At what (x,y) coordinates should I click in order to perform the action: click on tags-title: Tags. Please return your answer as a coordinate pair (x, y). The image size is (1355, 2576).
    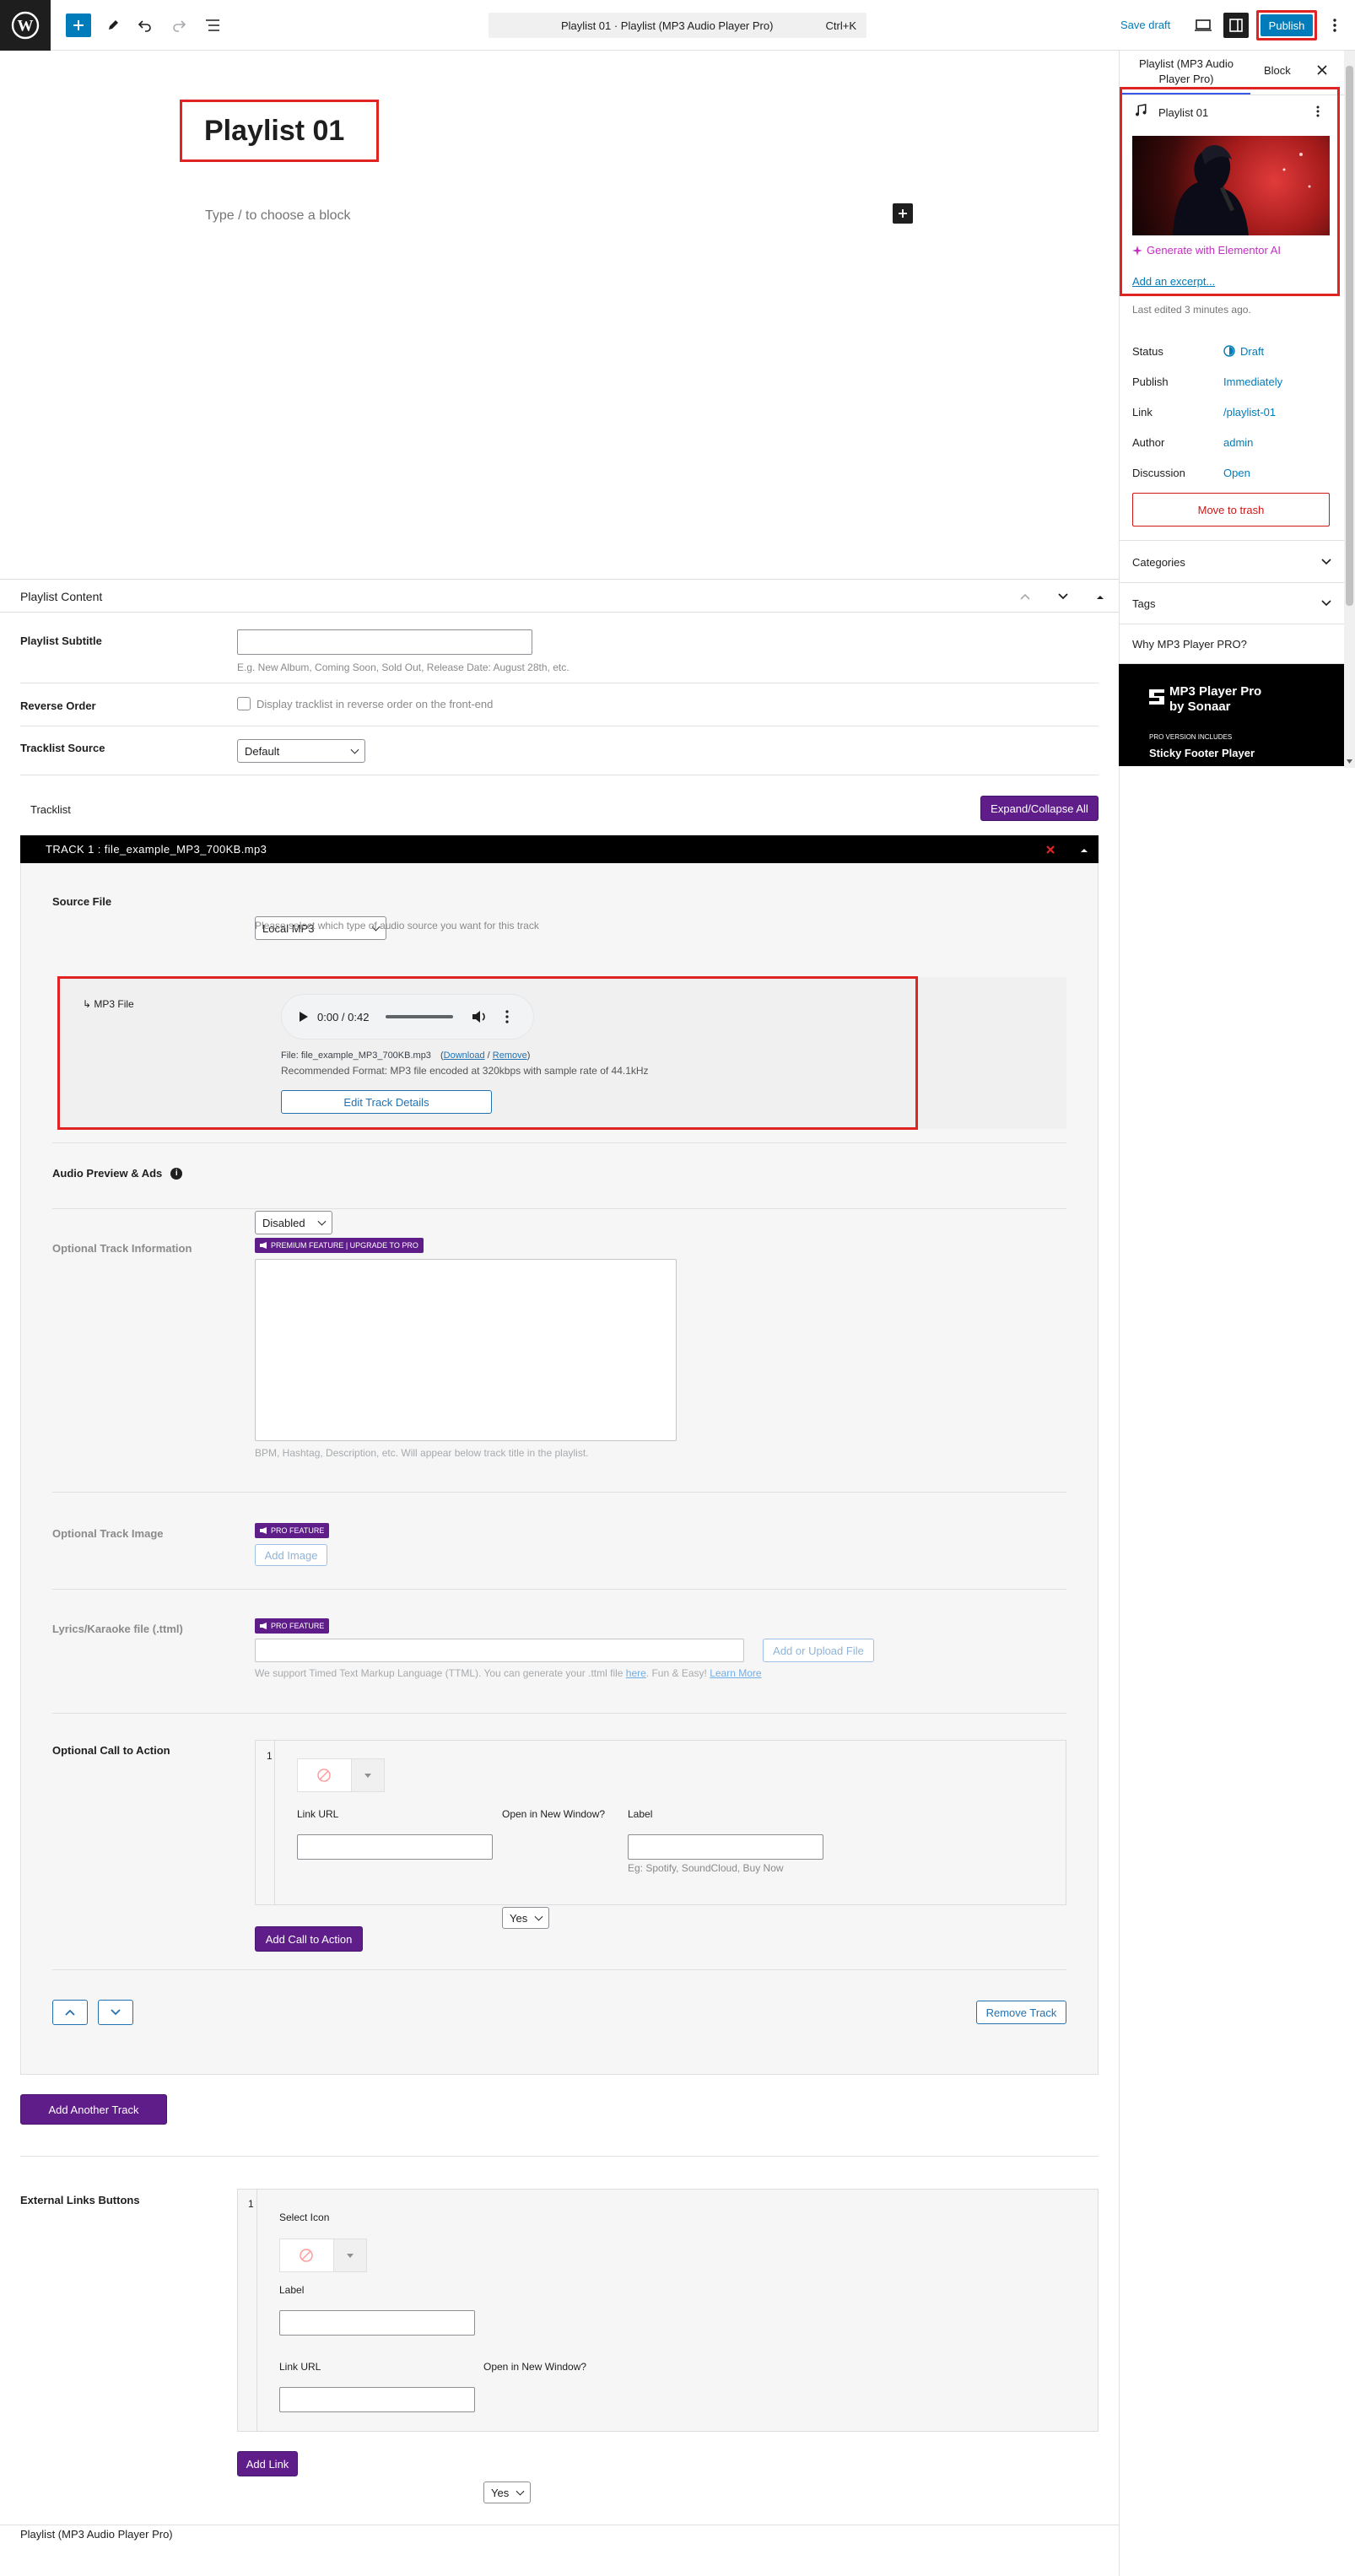
    Looking at the image, I should click on (1144, 603).